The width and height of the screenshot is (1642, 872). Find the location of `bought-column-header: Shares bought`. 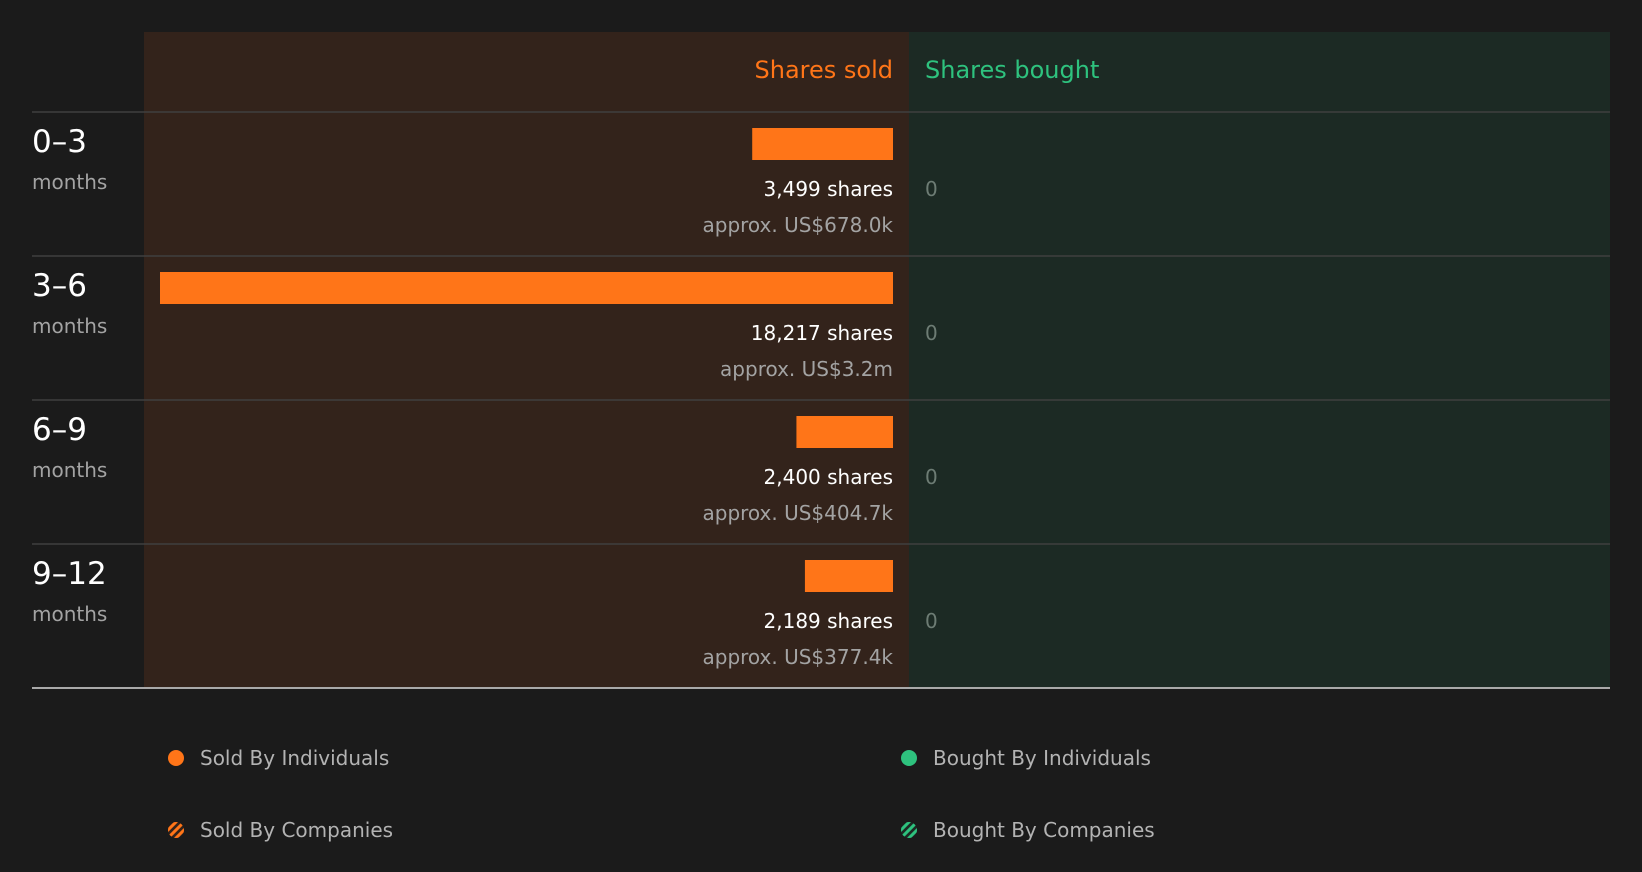

bought-column-header: Shares bought is located at coordinates (1012, 70).